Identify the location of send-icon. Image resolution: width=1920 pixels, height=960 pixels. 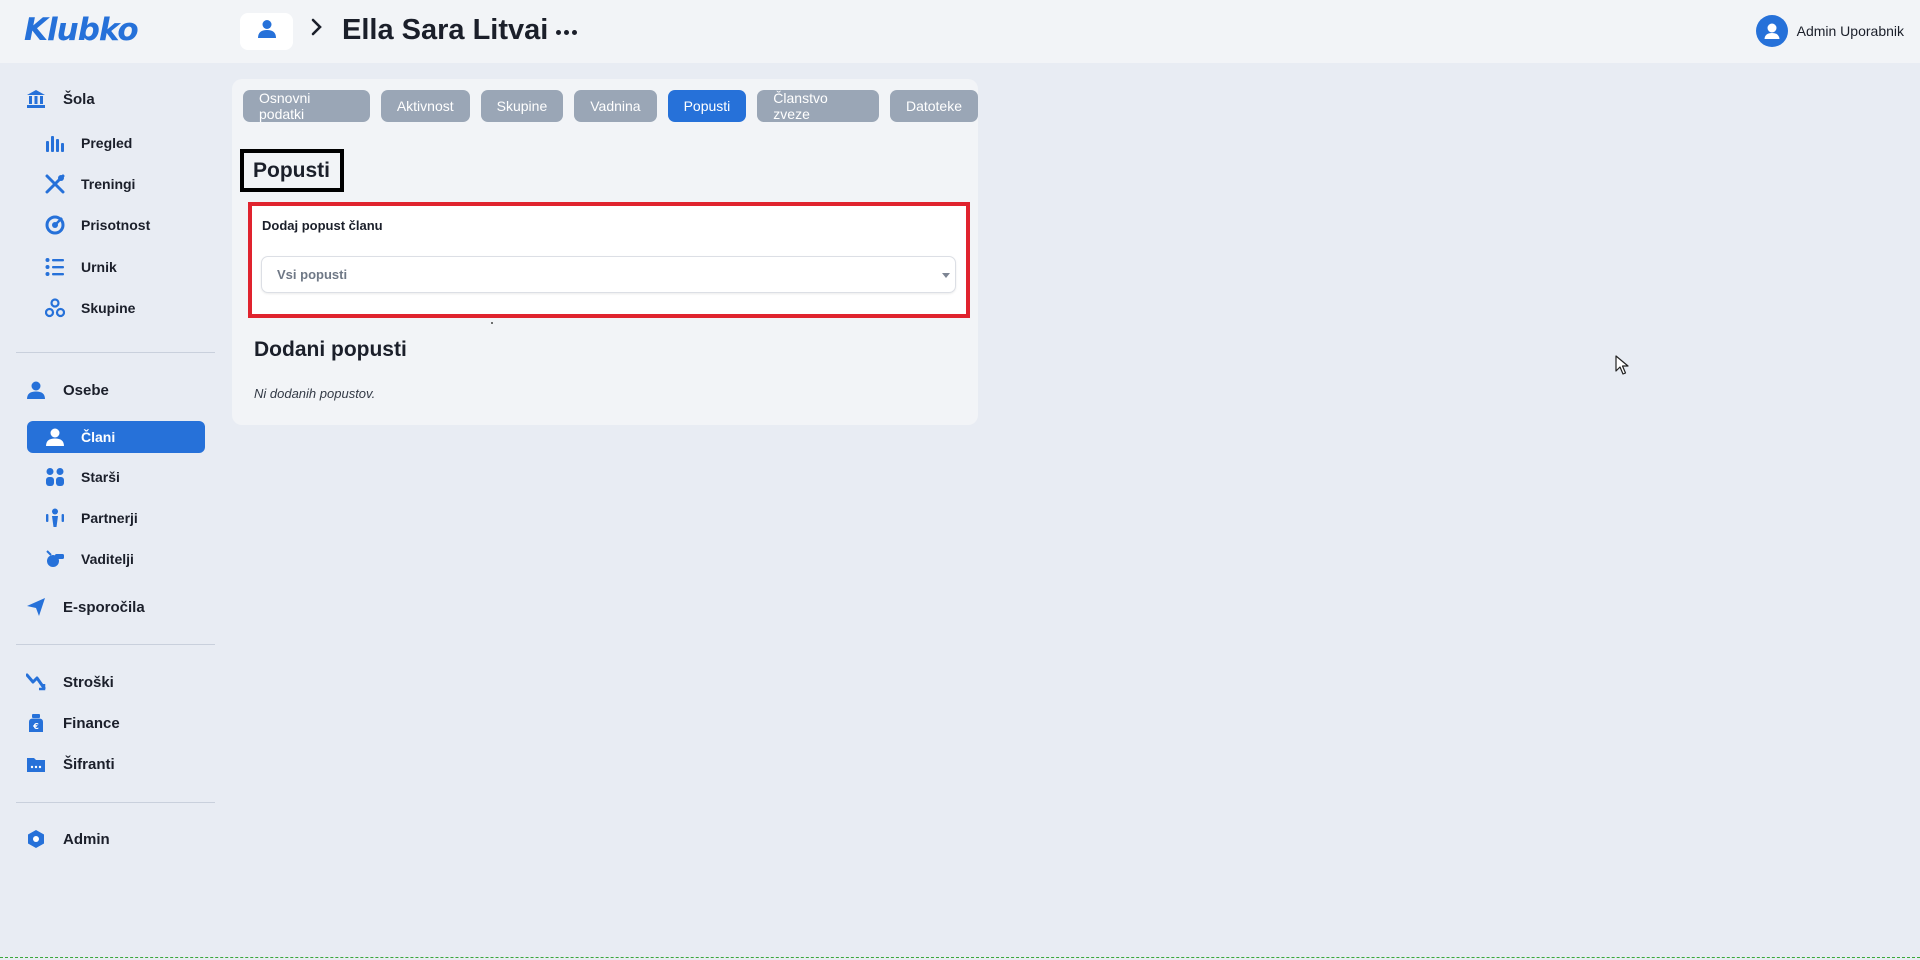
(36, 607).